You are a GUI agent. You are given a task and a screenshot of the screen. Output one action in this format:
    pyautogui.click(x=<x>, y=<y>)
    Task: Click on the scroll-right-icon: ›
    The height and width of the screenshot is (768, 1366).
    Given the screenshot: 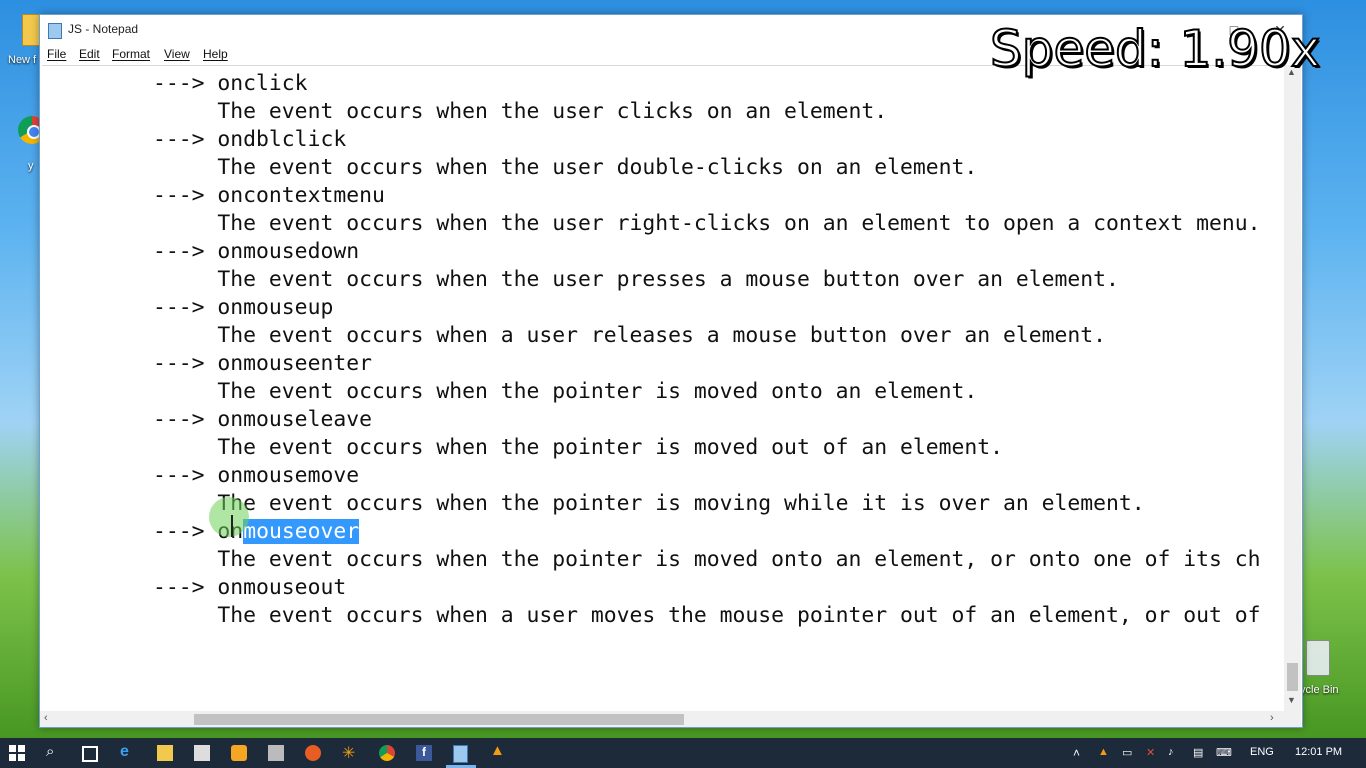 What is the action you would take?
    pyautogui.click(x=1272, y=718)
    